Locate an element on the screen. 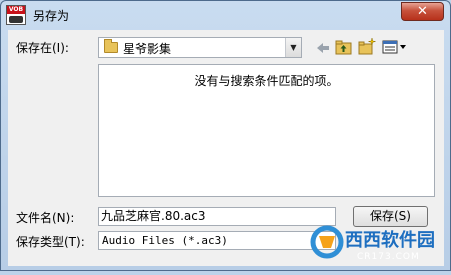  new-folder-button is located at coordinates (367, 46).